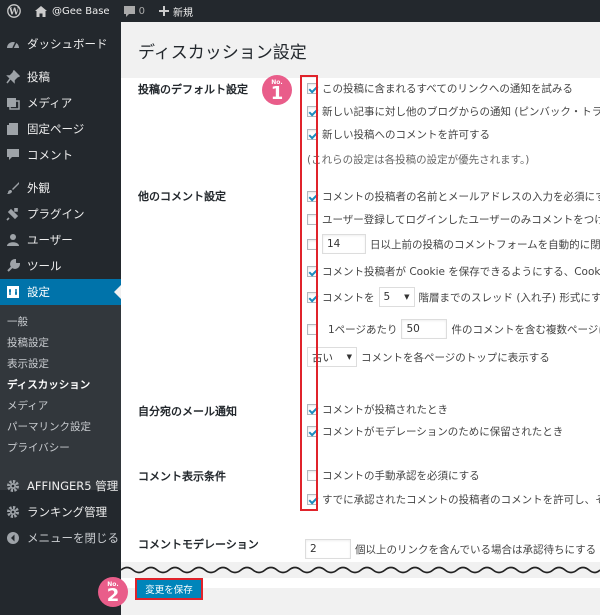 This screenshot has width=600, height=615. I want to click on option-default-page: 古い ▼ コメントを各ページのトップに表示する, so click(426, 357).